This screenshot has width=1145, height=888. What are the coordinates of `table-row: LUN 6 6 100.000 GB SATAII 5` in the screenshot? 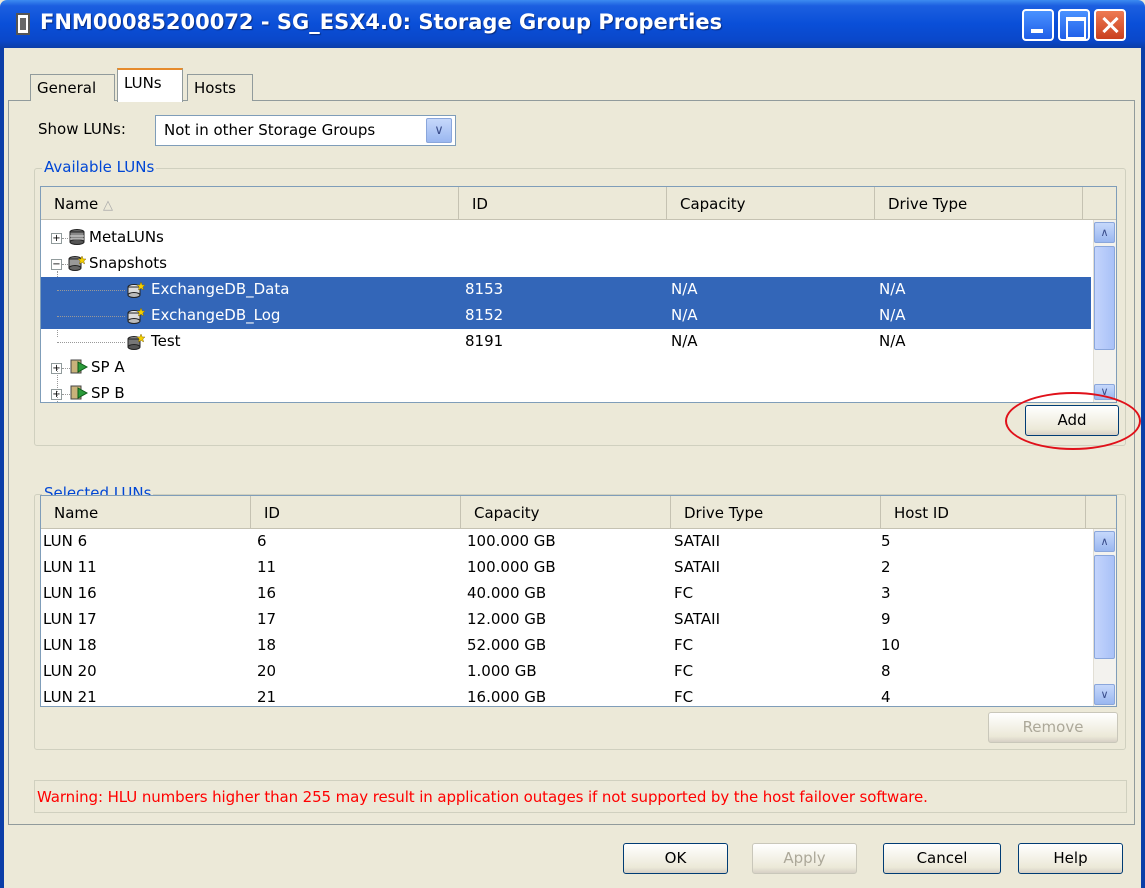 It's located at (566, 542).